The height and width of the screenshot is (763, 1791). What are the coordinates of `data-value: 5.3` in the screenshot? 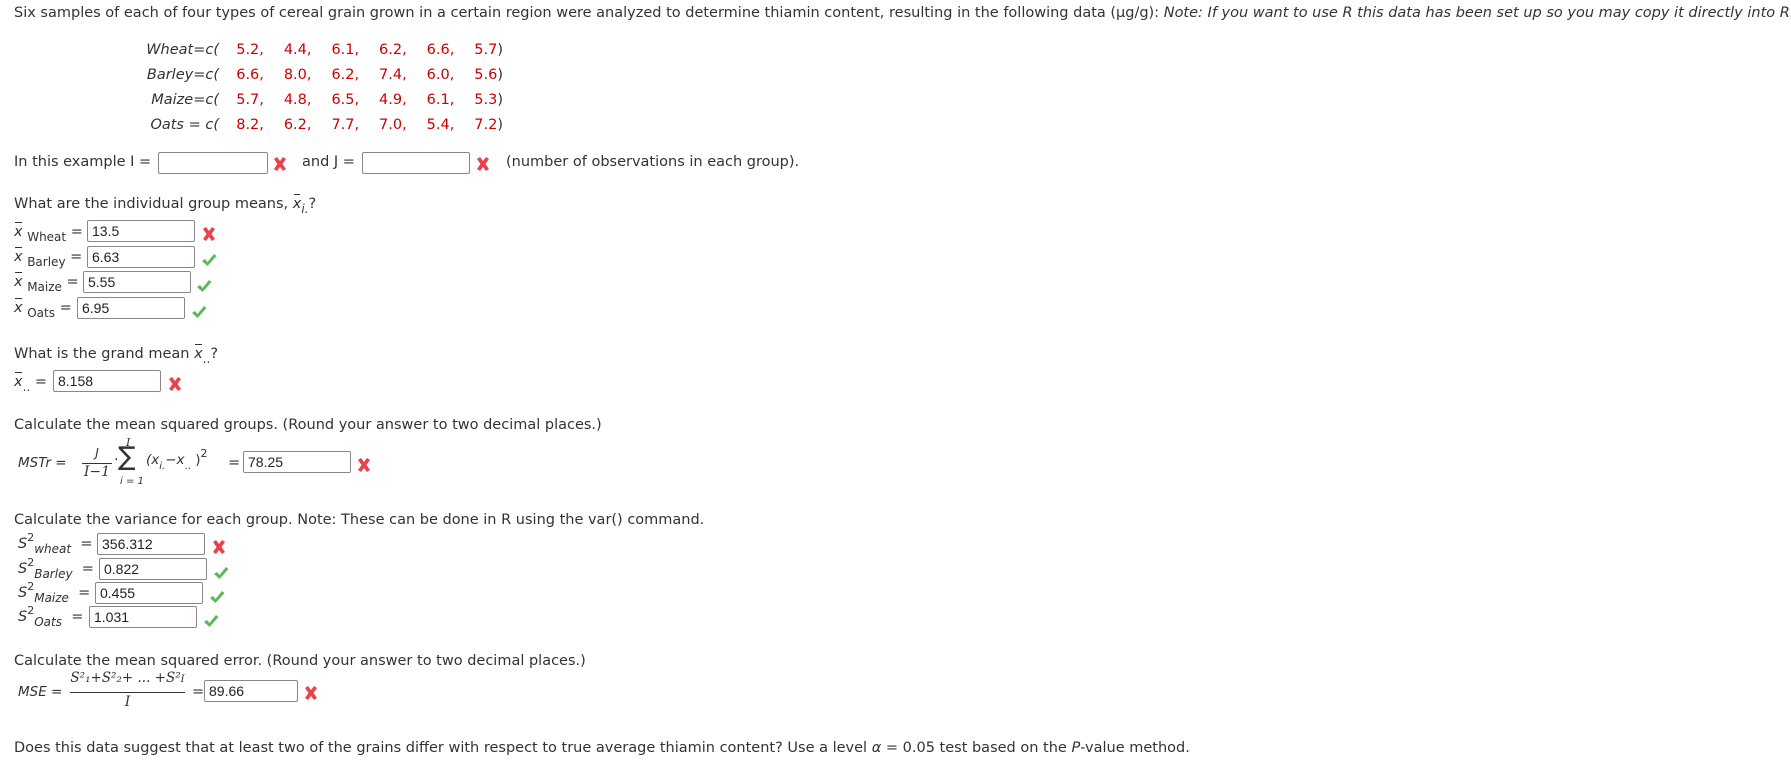 It's located at (486, 100).